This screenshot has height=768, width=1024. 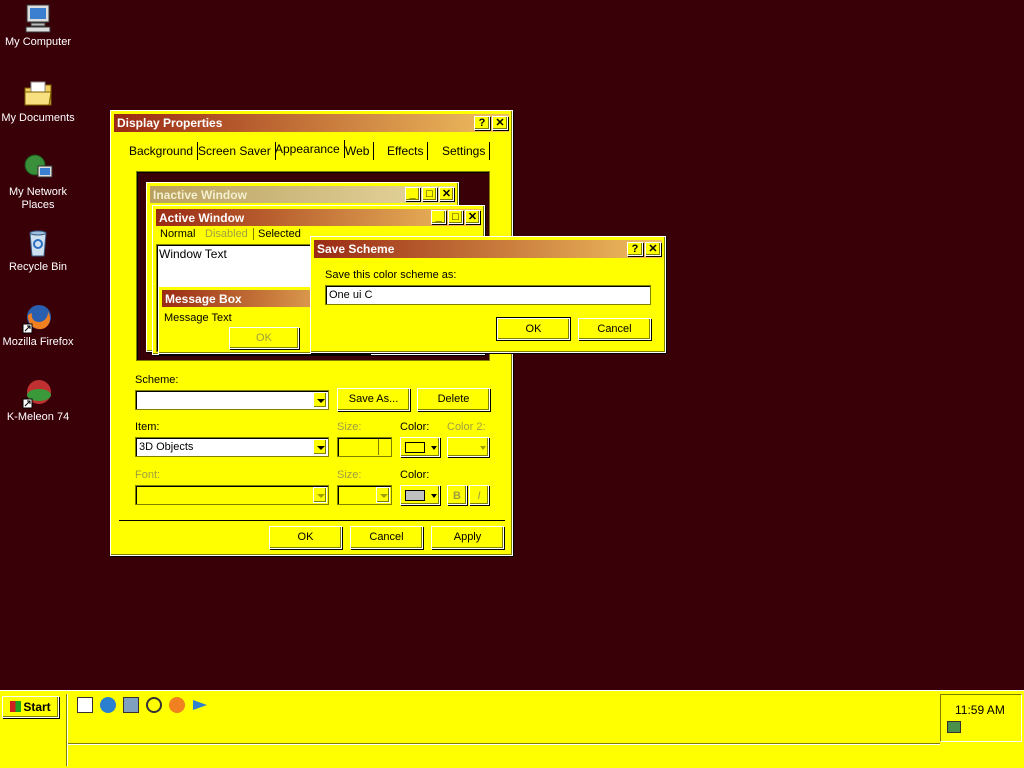 I want to click on desktop-icon-label: Mozilla Firefox, so click(x=38, y=342).